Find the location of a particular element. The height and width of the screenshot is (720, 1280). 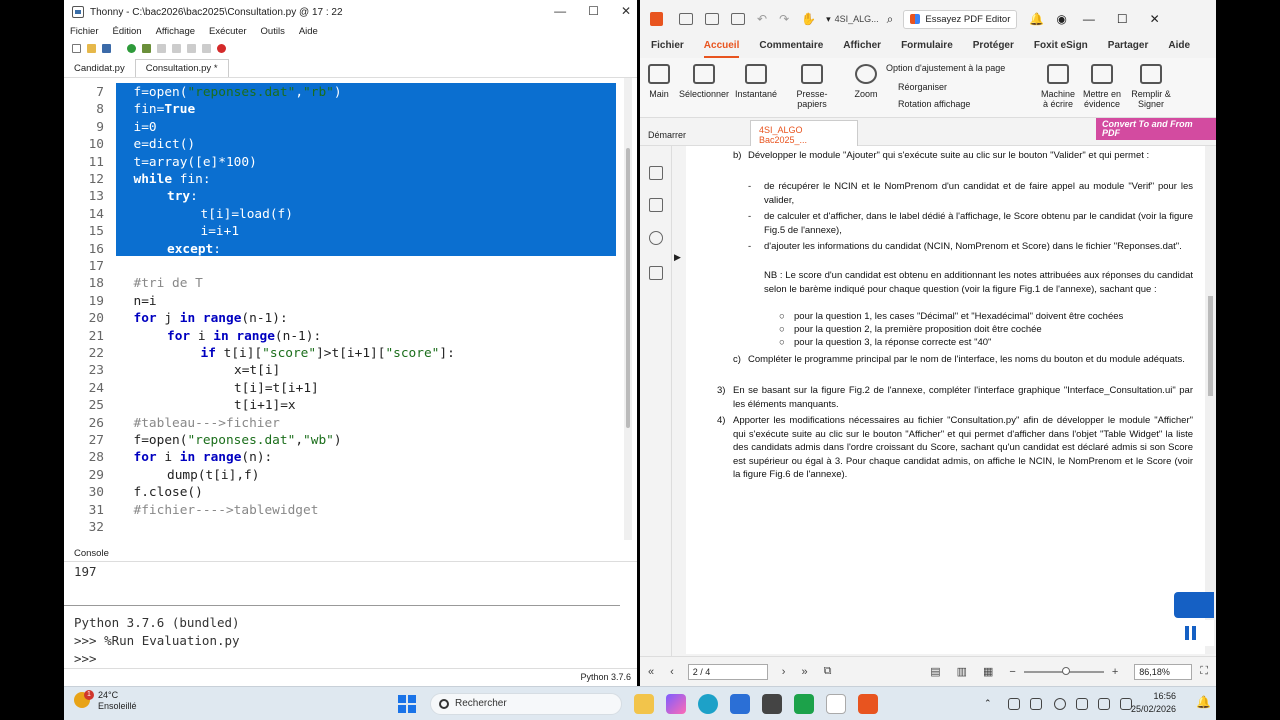

code-line: 16 except: is located at coordinates (344, 249).